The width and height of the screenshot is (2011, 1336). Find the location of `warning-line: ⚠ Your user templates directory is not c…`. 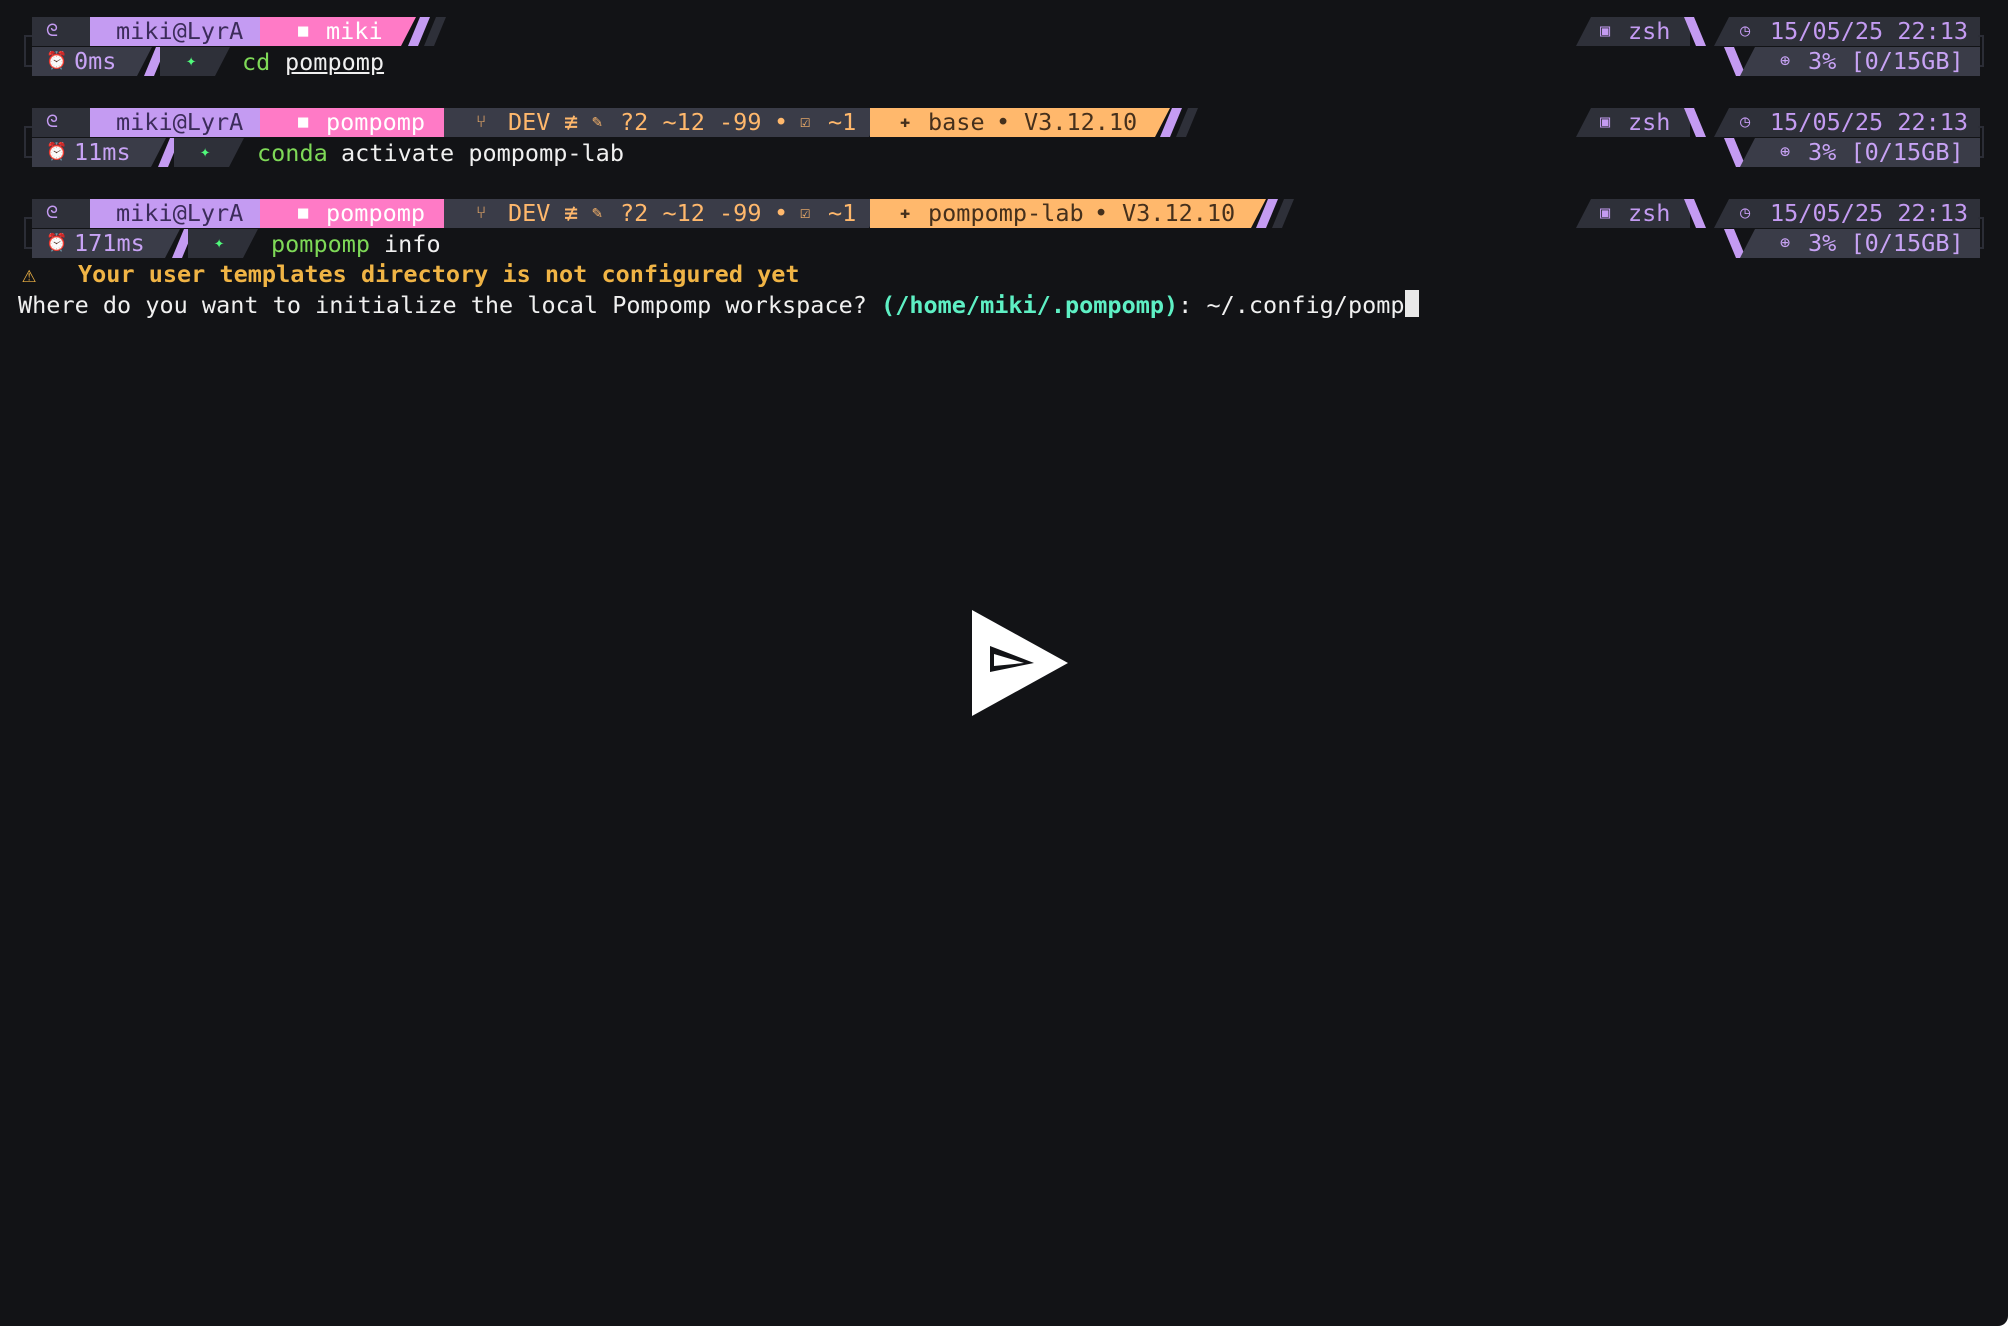

warning-line: ⚠ Your user templates directory is not c… is located at coordinates (1004, 274).